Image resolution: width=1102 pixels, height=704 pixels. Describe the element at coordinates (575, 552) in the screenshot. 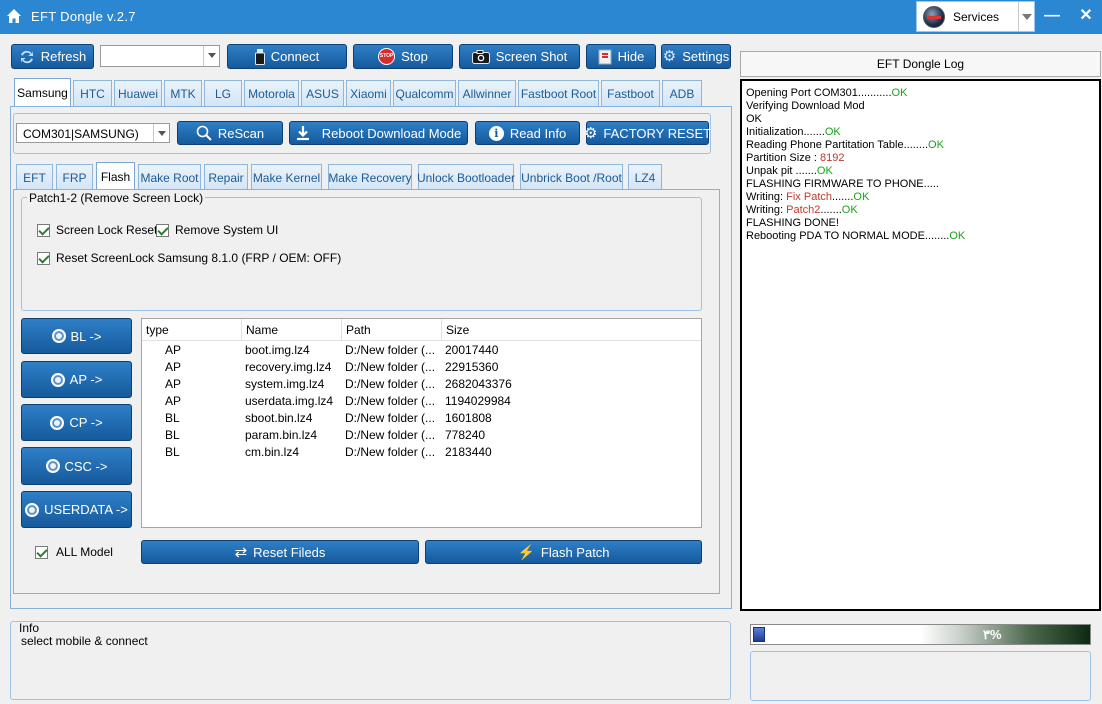

I see `flash-patch-label: Flash Patch` at that location.